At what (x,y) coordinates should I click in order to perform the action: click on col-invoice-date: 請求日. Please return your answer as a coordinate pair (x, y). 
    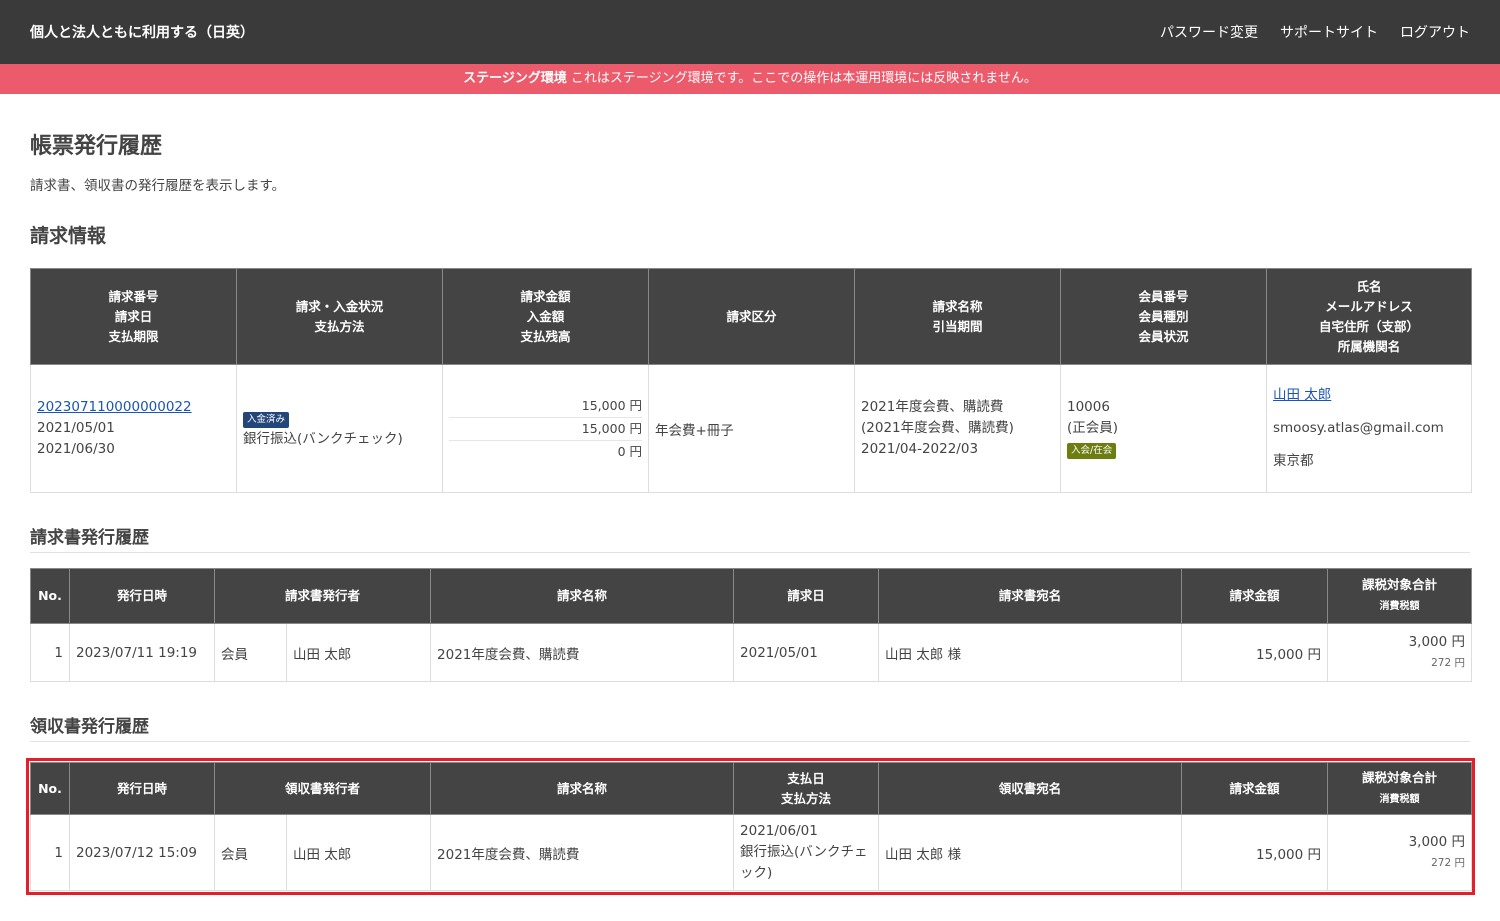
    Looking at the image, I should click on (806, 596).